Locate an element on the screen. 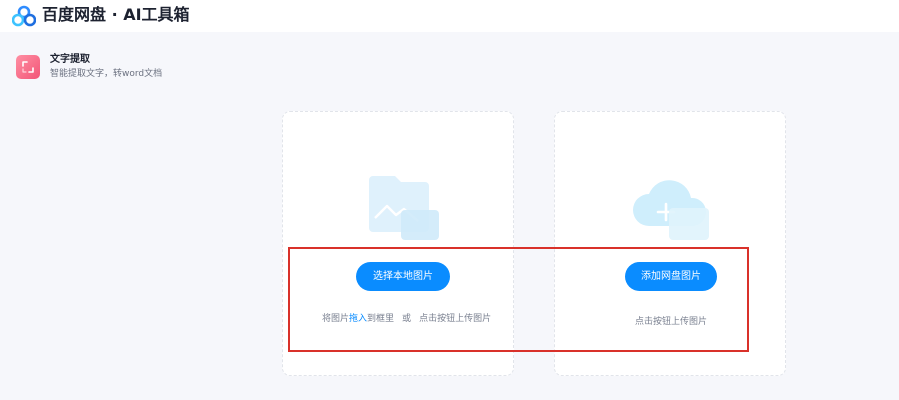 Image resolution: width=899 pixels, height=400 pixels. hint-click-upload: 点击按钮上传图片 is located at coordinates (455, 319).